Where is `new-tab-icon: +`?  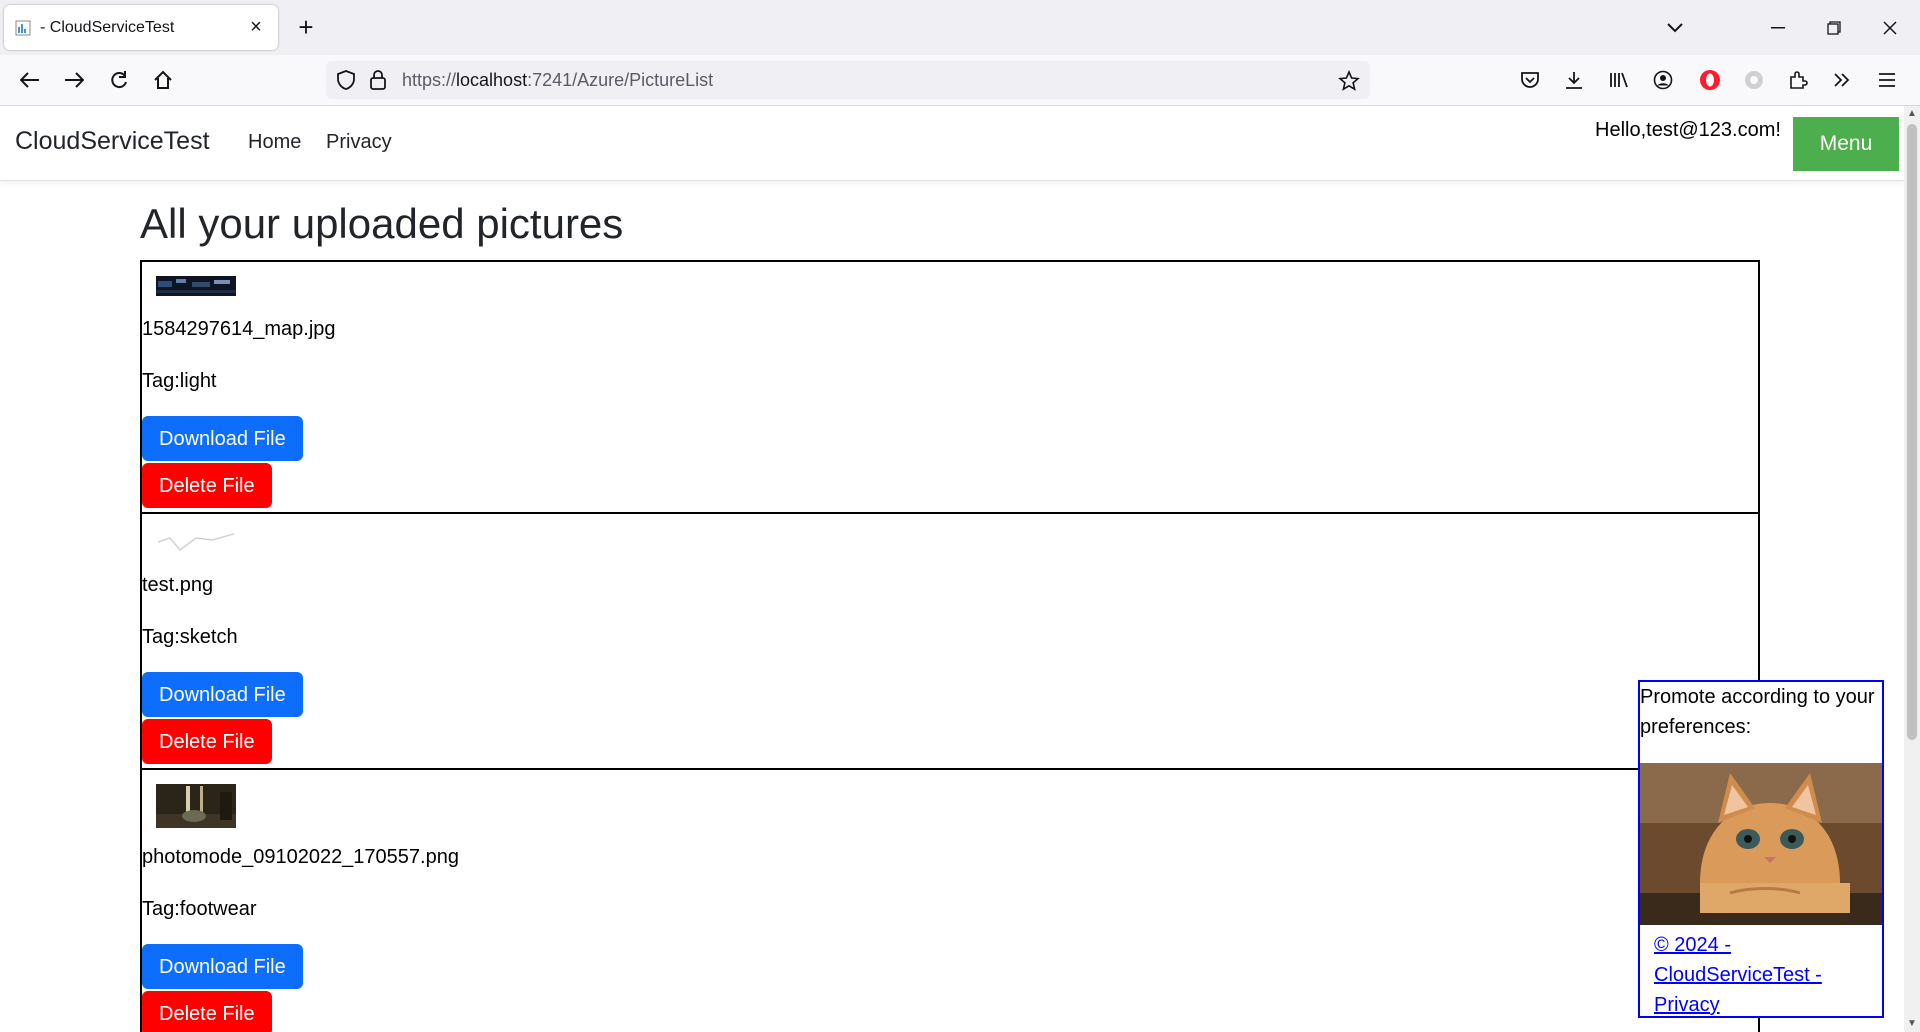
new-tab-icon: + is located at coordinates (306, 28).